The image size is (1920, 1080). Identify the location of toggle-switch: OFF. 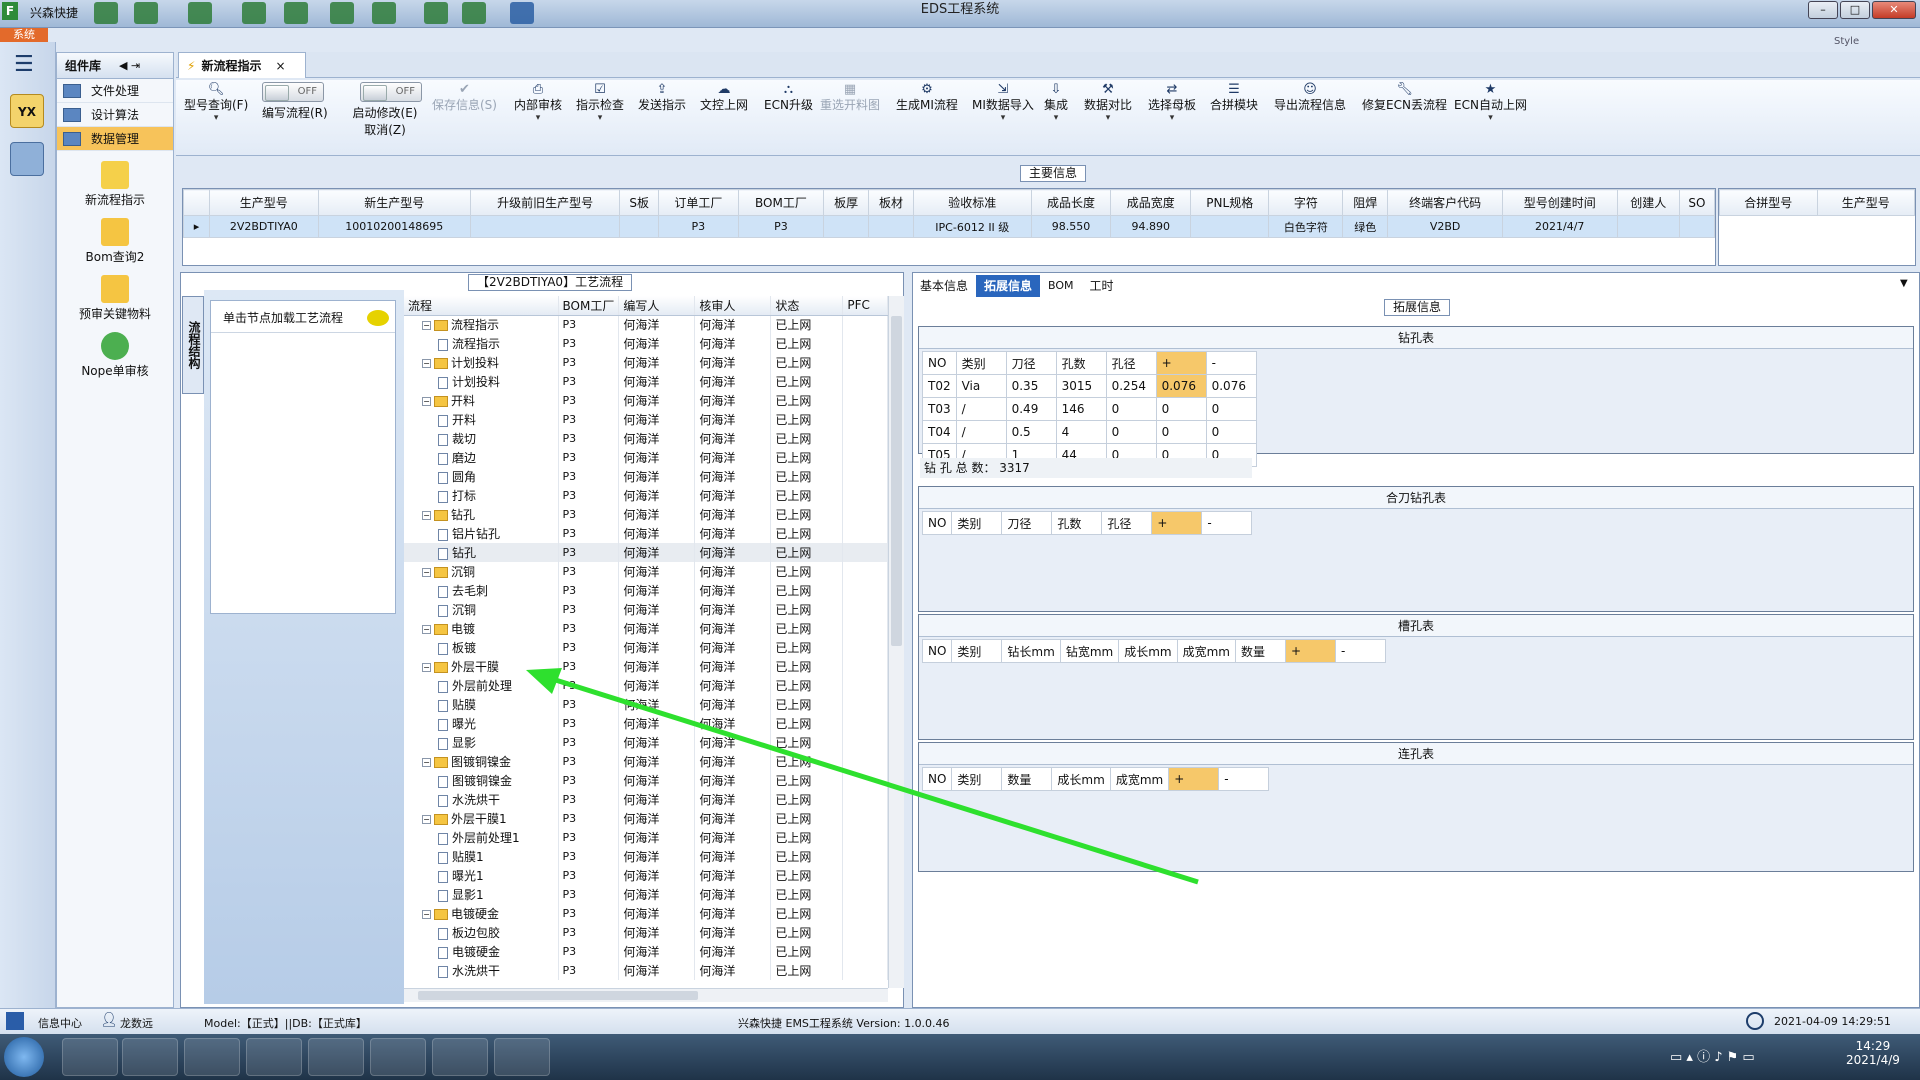
(391, 92).